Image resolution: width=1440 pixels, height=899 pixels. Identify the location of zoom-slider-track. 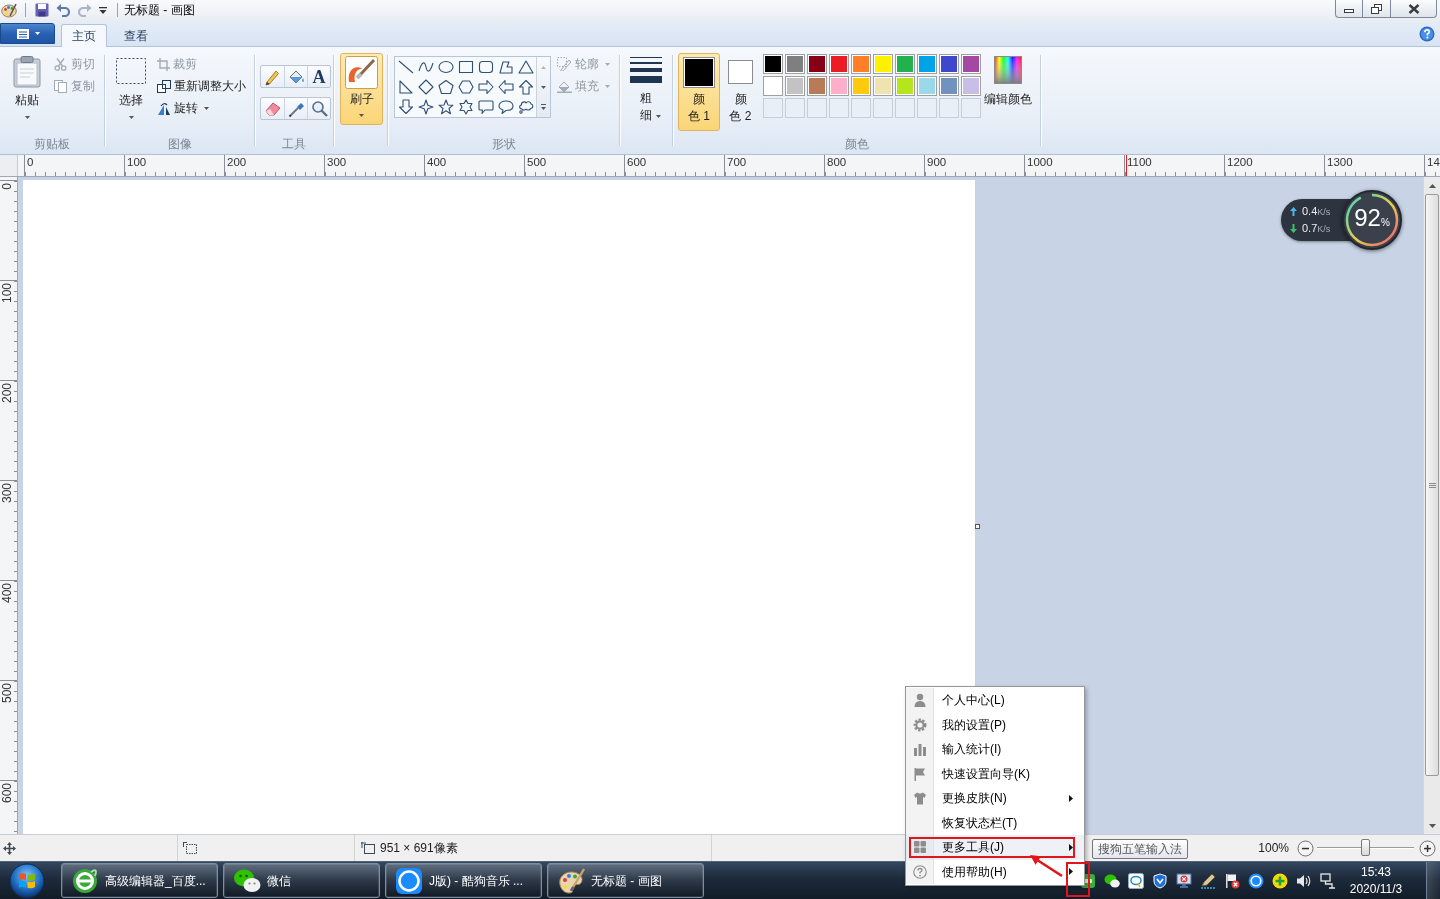
(1365, 848).